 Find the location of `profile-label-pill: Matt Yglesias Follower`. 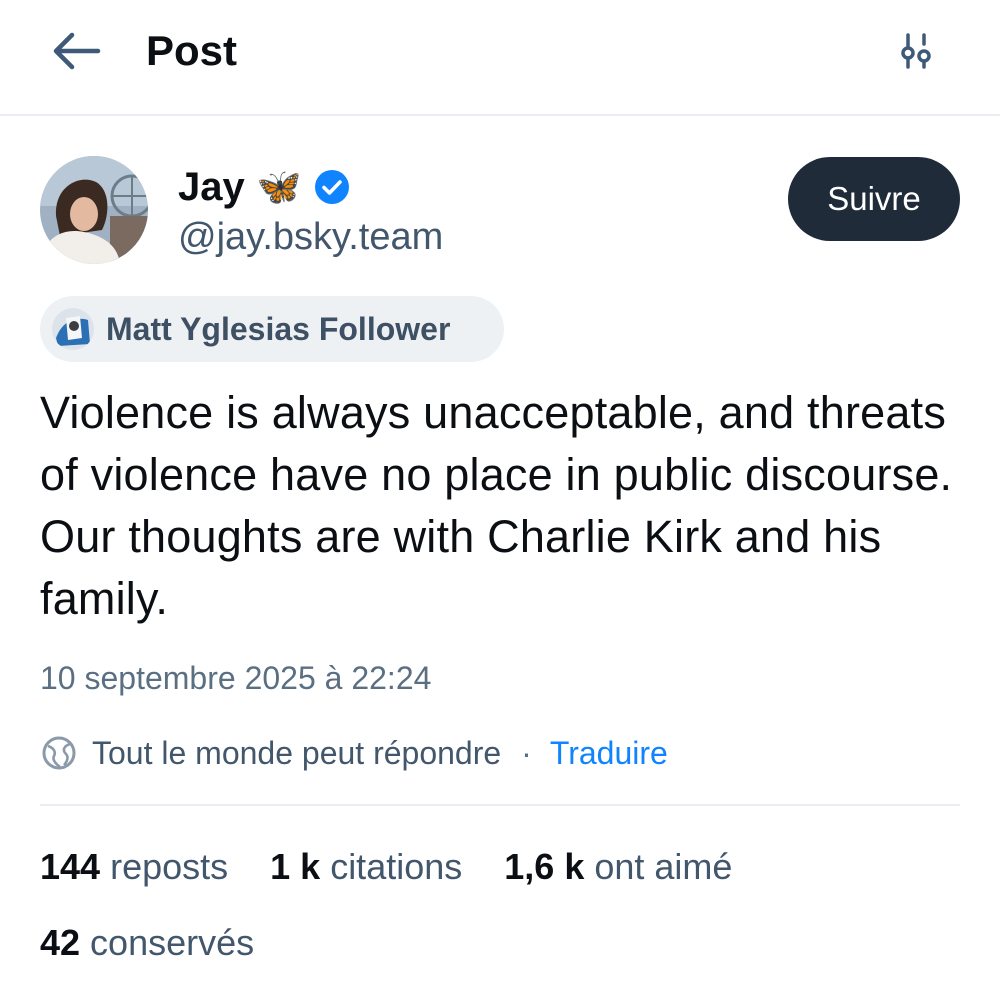

profile-label-pill: Matt Yglesias Follower is located at coordinates (272, 329).